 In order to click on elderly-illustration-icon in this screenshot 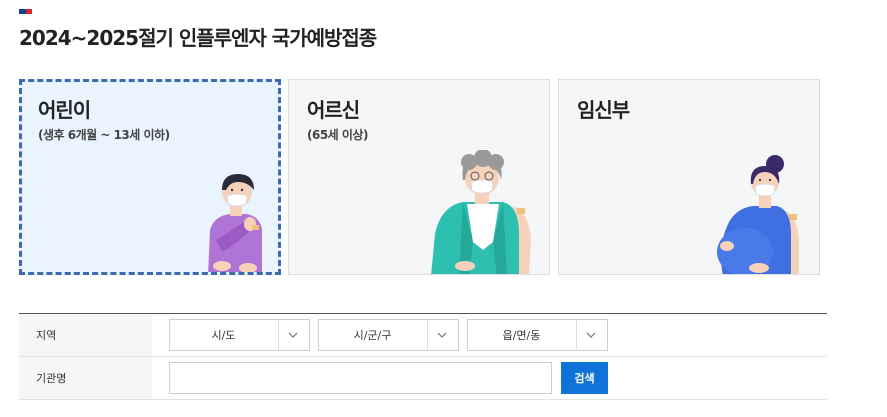, I will do `click(481, 212)`.